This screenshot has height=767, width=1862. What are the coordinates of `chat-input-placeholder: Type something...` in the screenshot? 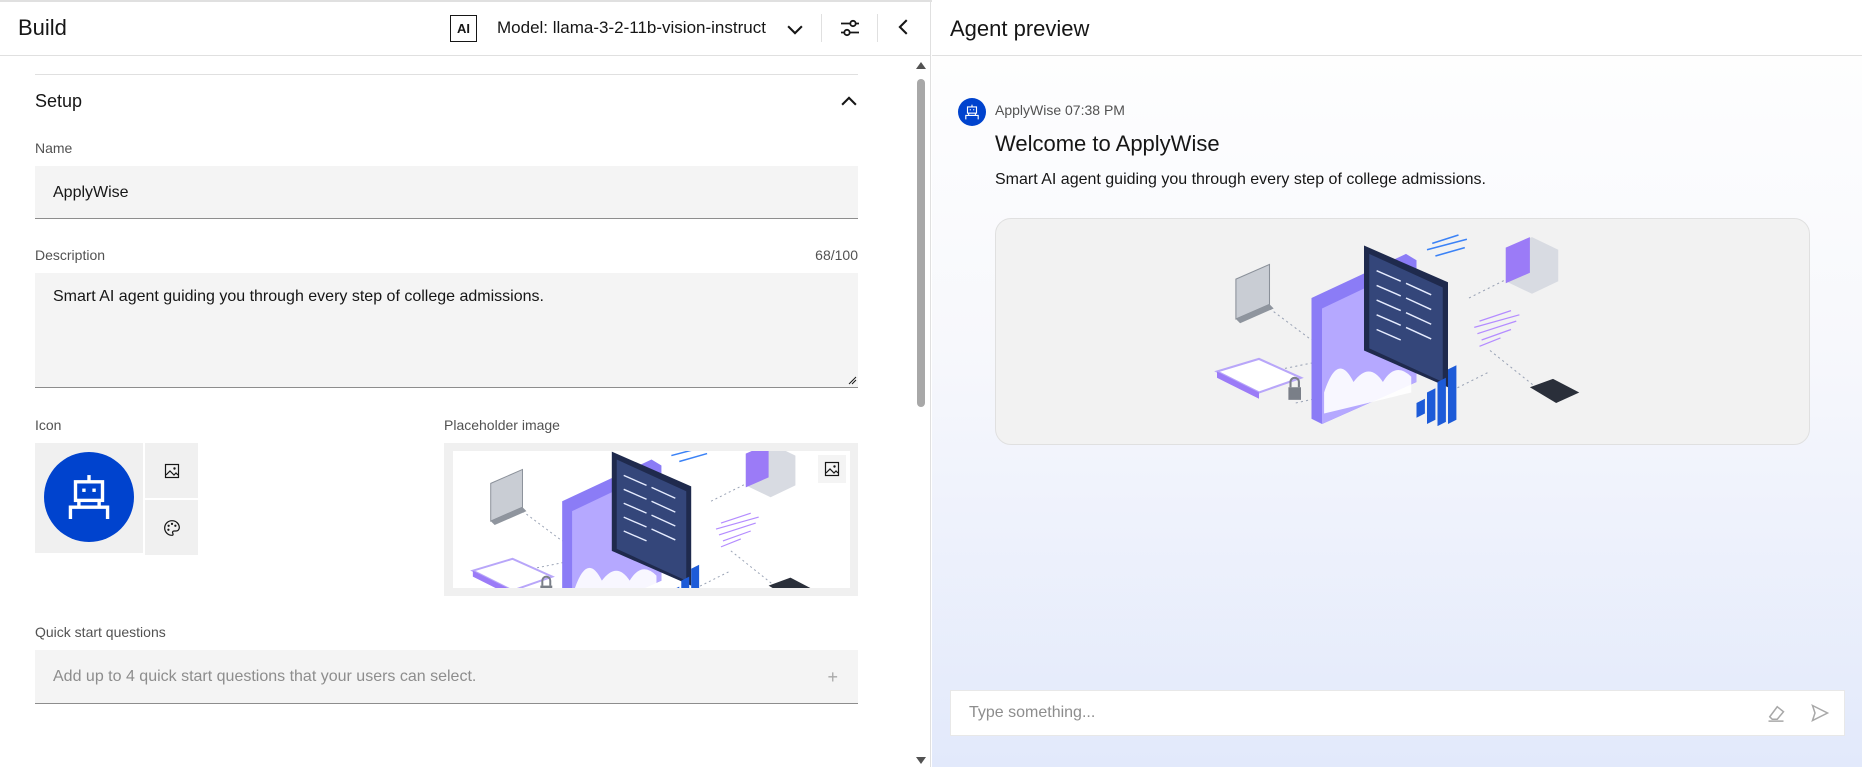 It's located at (1032, 712).